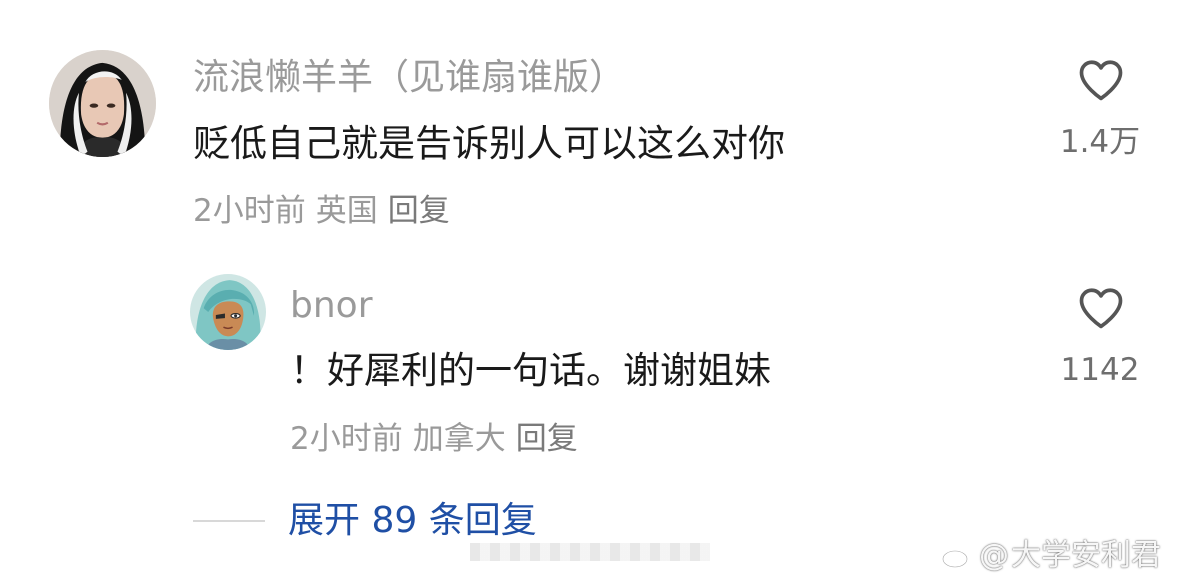 This screenshot has width=1179, height=585. What do you see at coordinates (489, 143) in the screenshot?
I see `comment-text: 贬低自己就是告诉别人可以这么对你` at bounding box center [489, 143].